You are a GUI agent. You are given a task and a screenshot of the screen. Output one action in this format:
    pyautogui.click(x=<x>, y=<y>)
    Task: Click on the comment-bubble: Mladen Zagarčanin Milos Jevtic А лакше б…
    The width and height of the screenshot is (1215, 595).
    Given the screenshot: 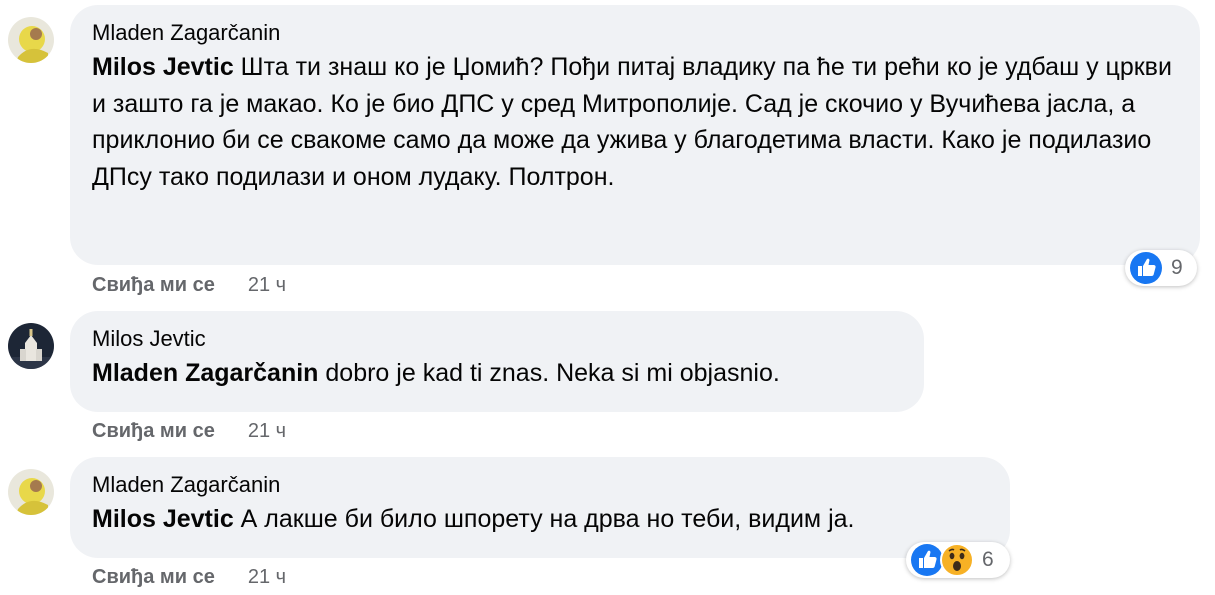 What is the action you would take?
    pyautogui.click(x=540, y=507)
    